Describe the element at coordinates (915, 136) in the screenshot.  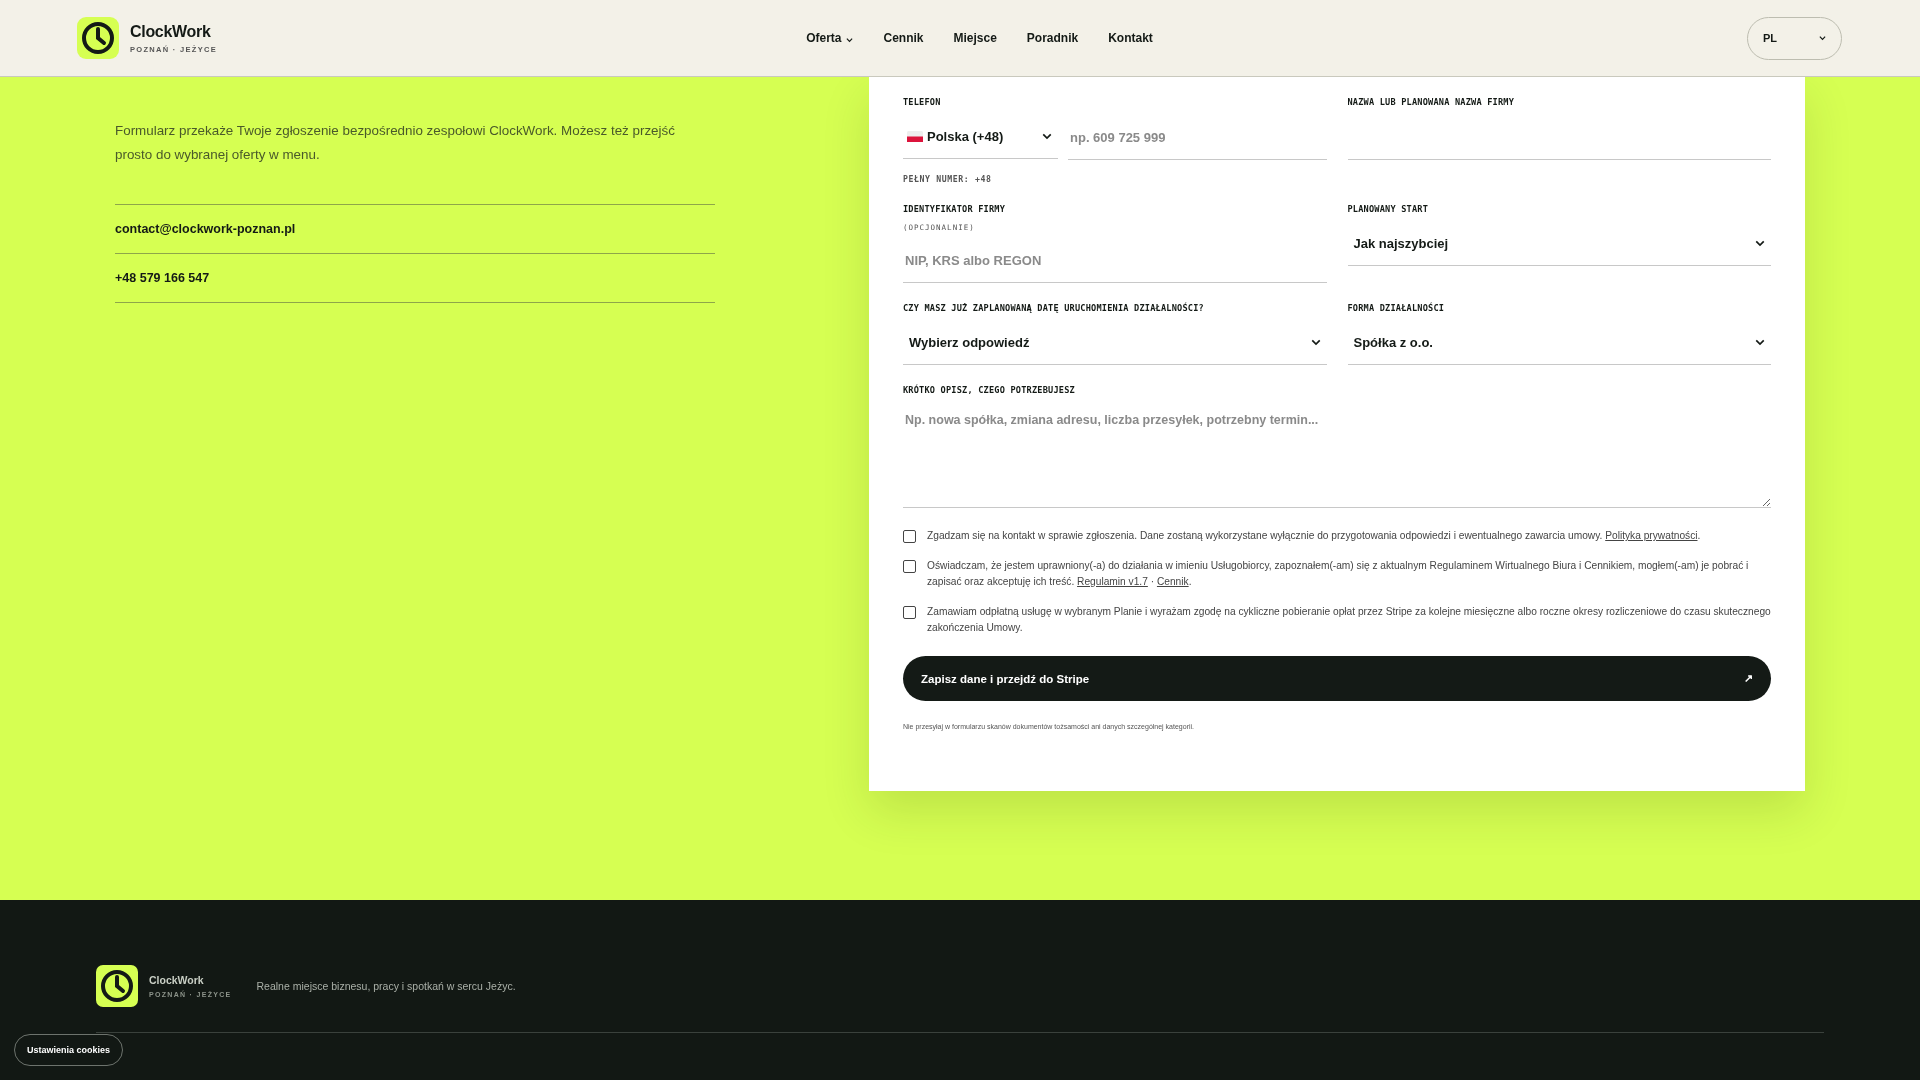
I see `flag-icon` at that location.